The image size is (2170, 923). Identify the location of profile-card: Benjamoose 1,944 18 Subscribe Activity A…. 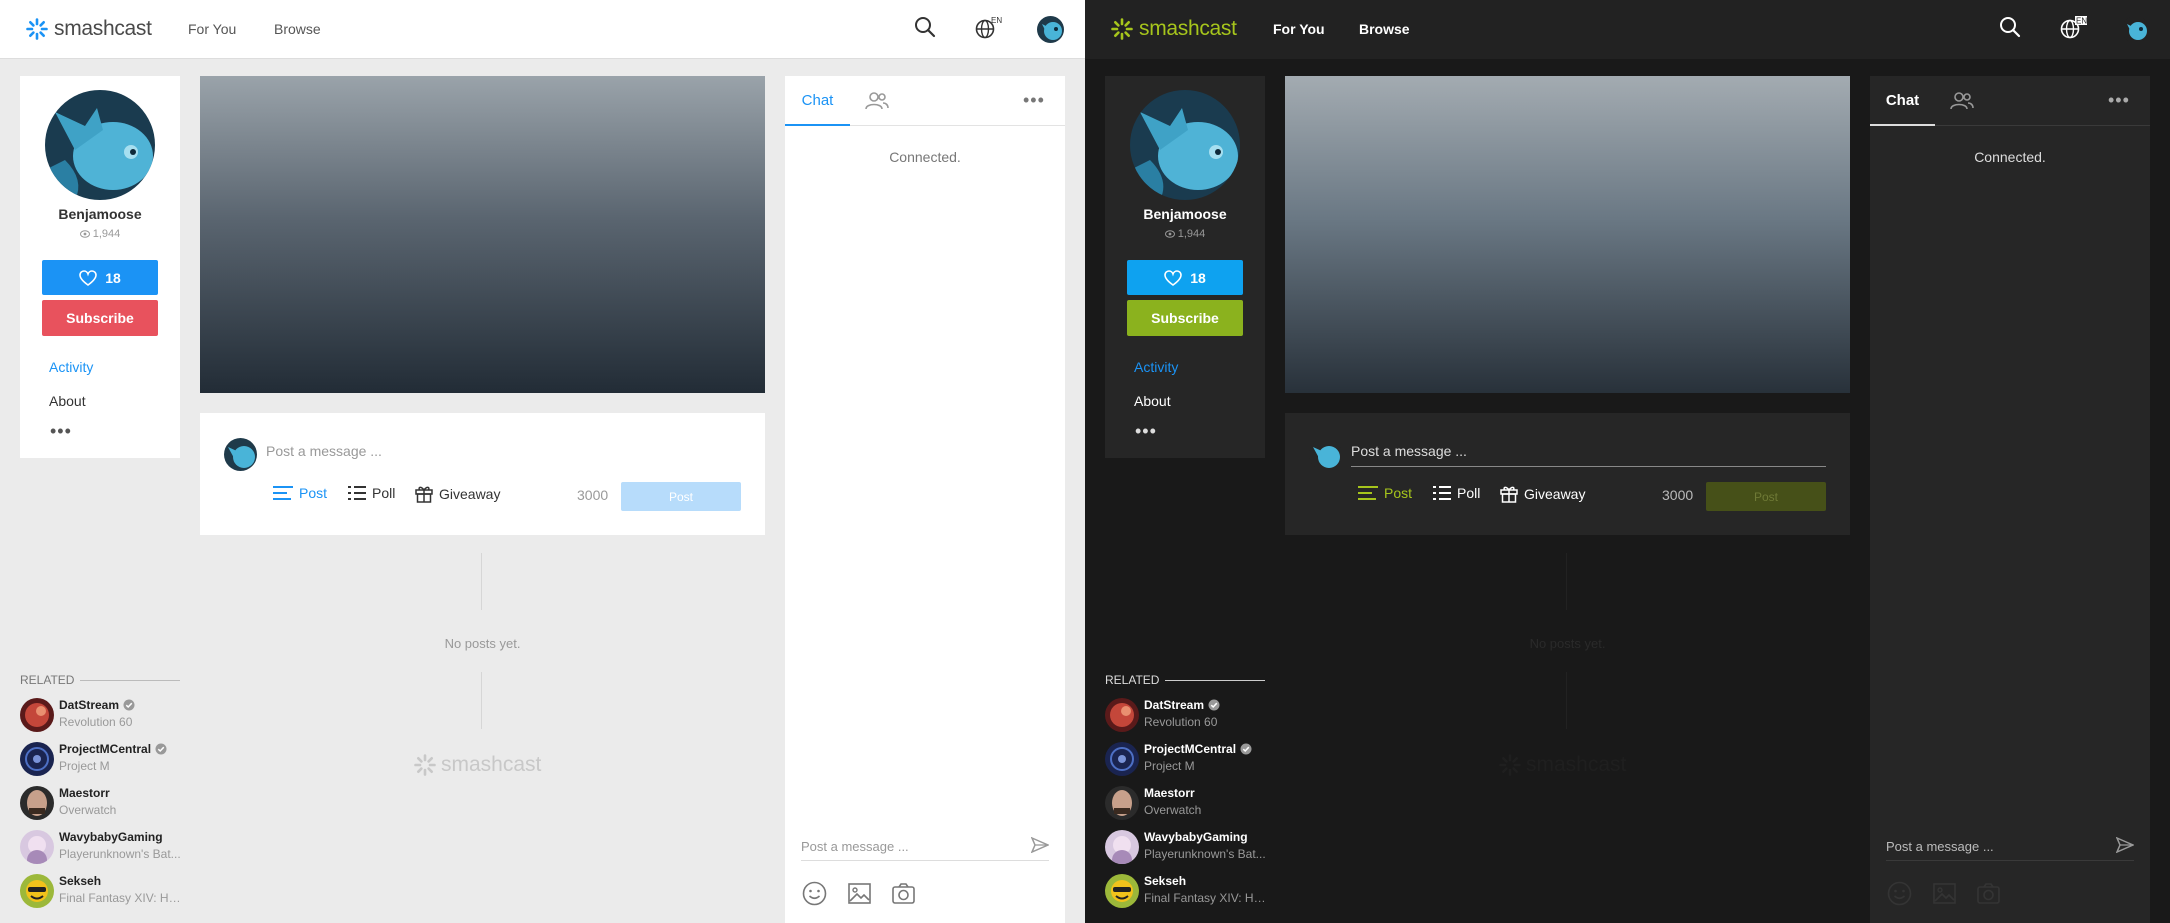
(100, 267).